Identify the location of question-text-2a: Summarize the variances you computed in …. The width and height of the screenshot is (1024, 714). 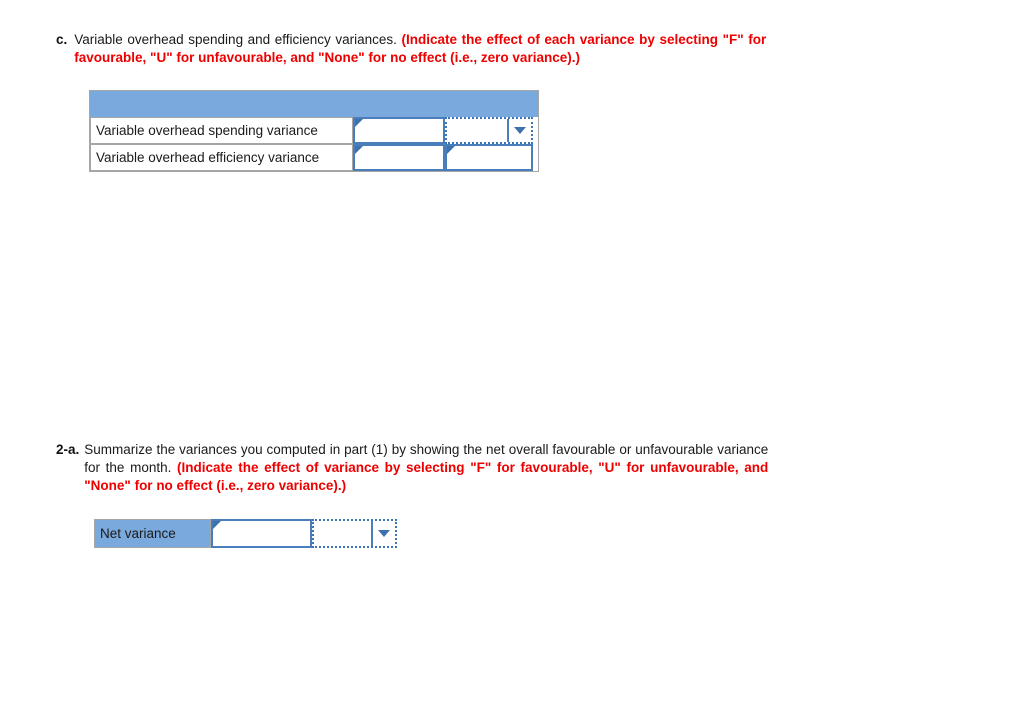
(426, 468).